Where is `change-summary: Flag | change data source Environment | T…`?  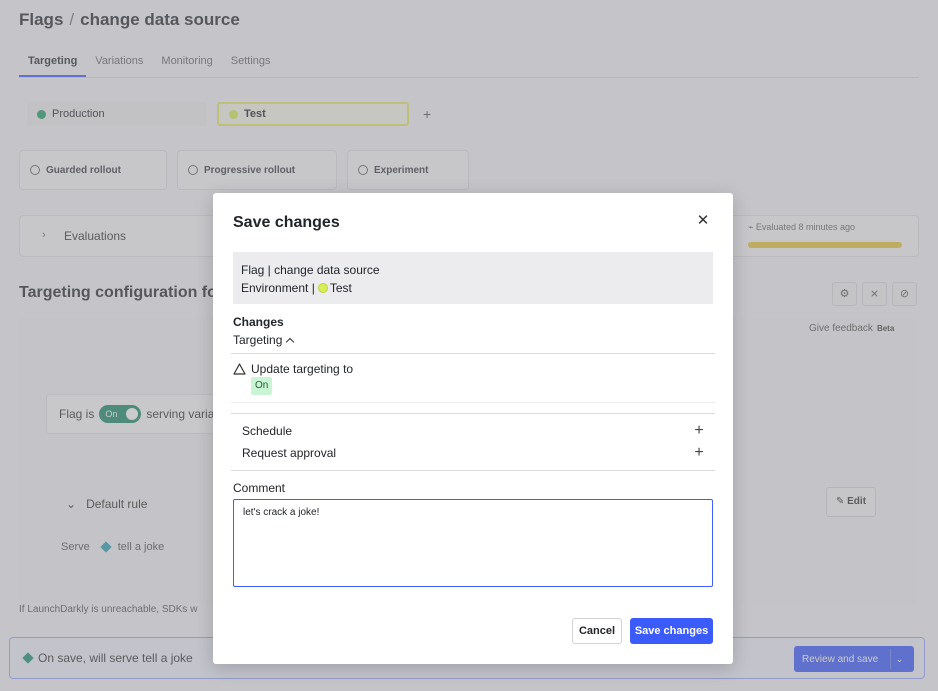
change-summary: Flag | change data source Environment | T… is located at coordinates (473, 278).